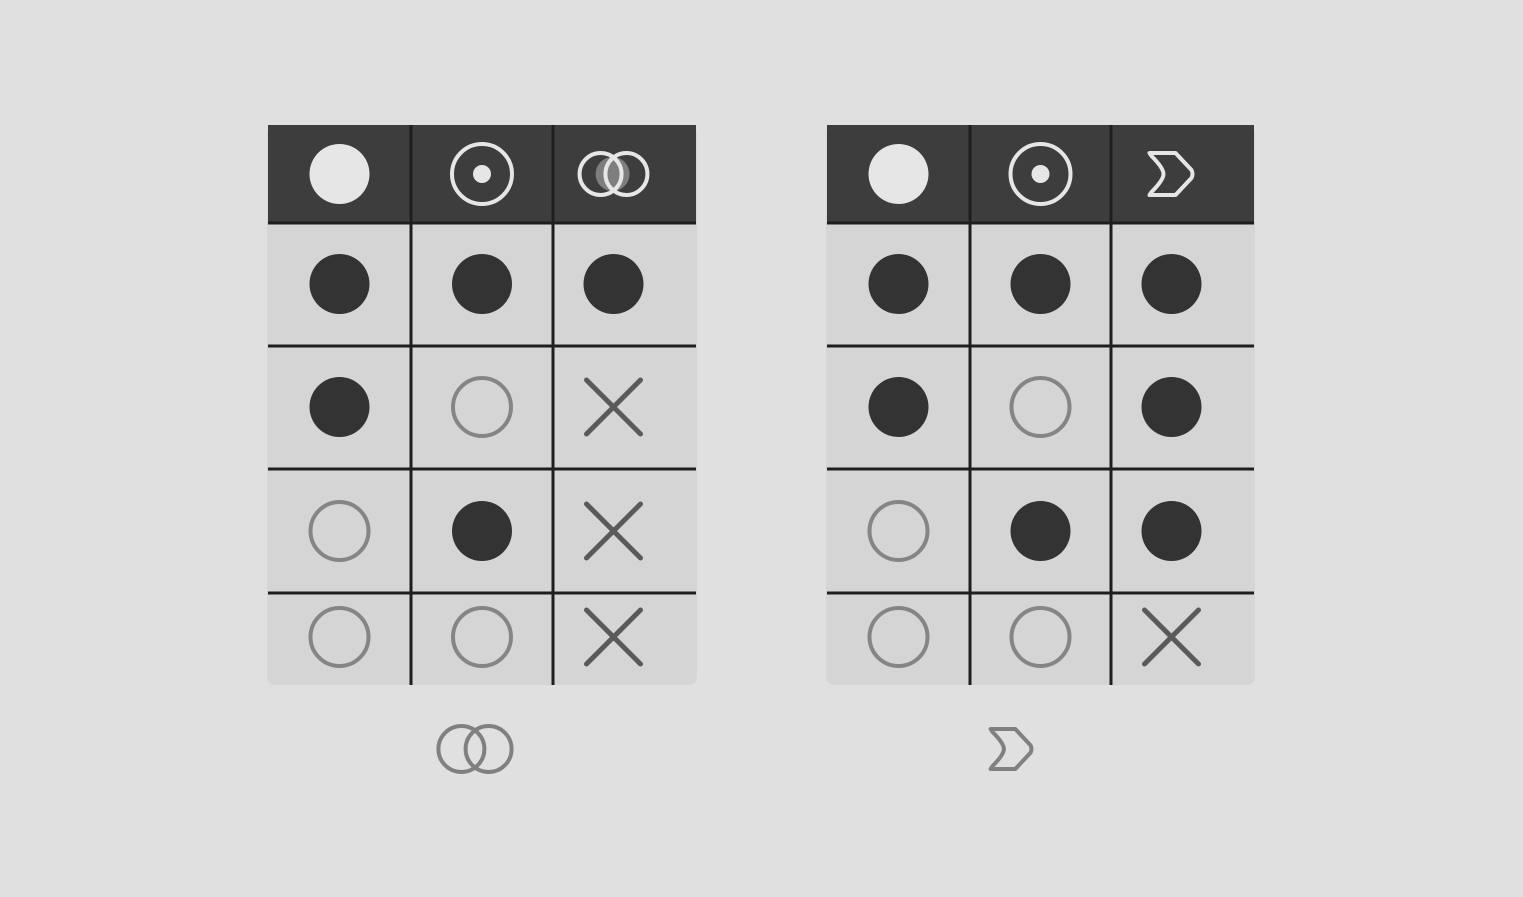 The width and height of the screenshot is (1523, 897). What do you see at coordinates (612, 174) in the screenshot?
I see `overlap-lens` at bounding box center [612, 174].